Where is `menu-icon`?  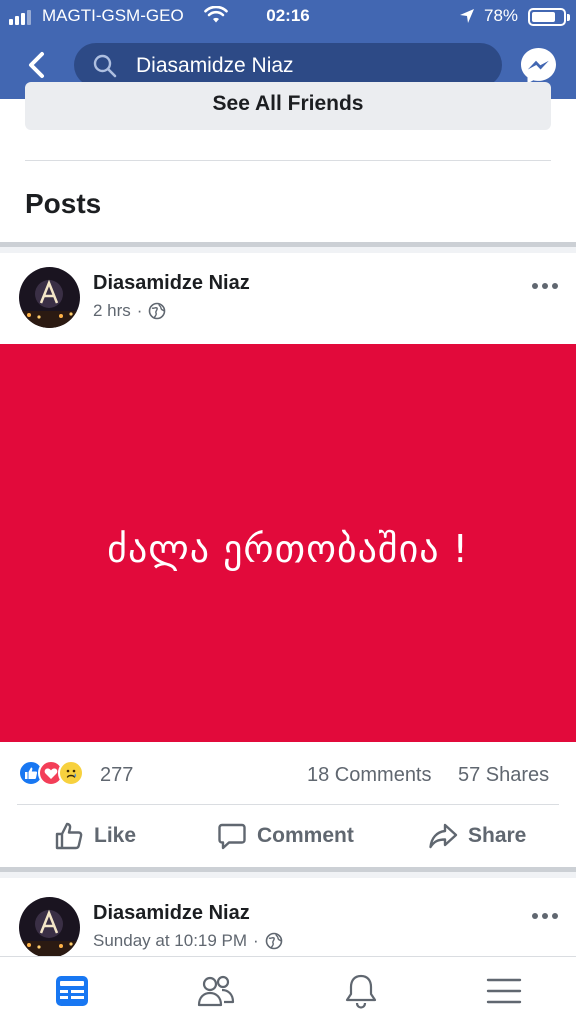
menu-icon is located at coordinates (504, 991).